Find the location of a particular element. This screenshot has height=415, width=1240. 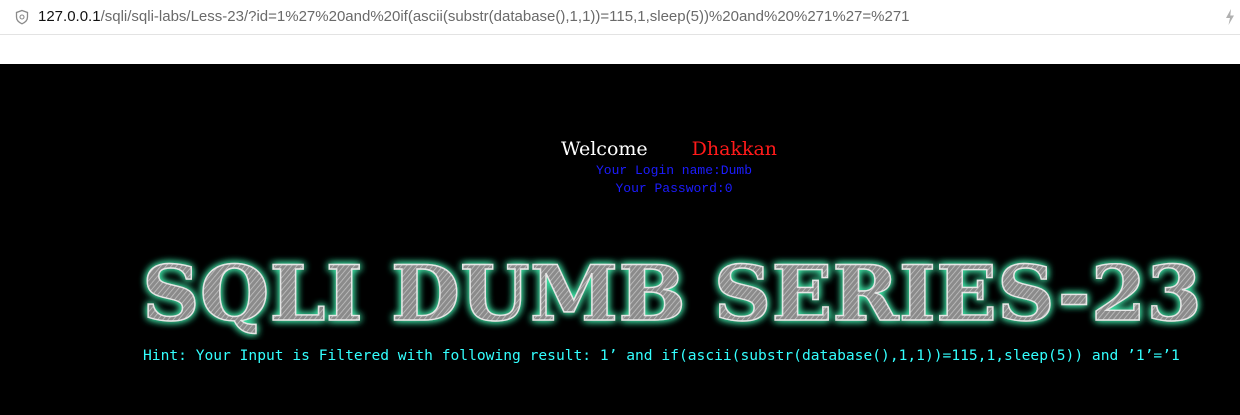

toolbar-spacer is located at coordinates (620, 49).